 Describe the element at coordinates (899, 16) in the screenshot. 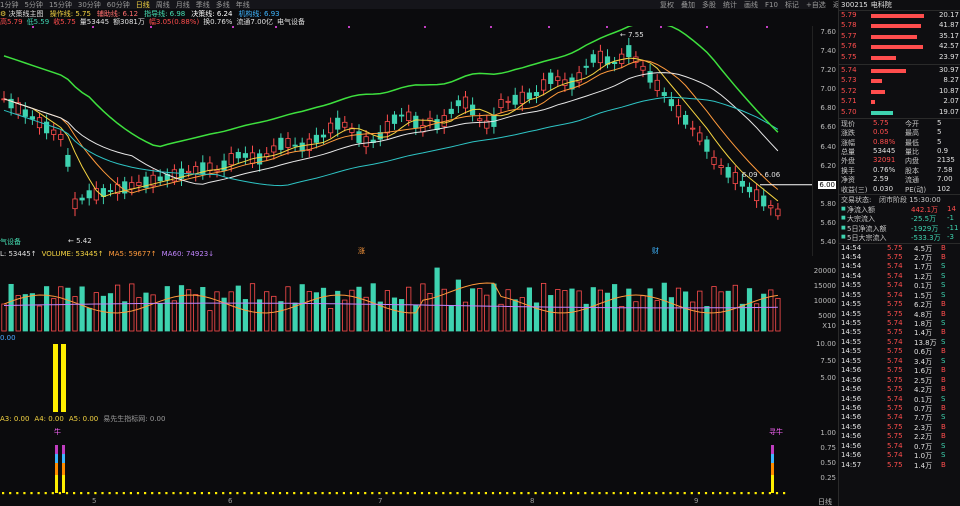

I see `ask-row: 5.79 20.17` at that location.